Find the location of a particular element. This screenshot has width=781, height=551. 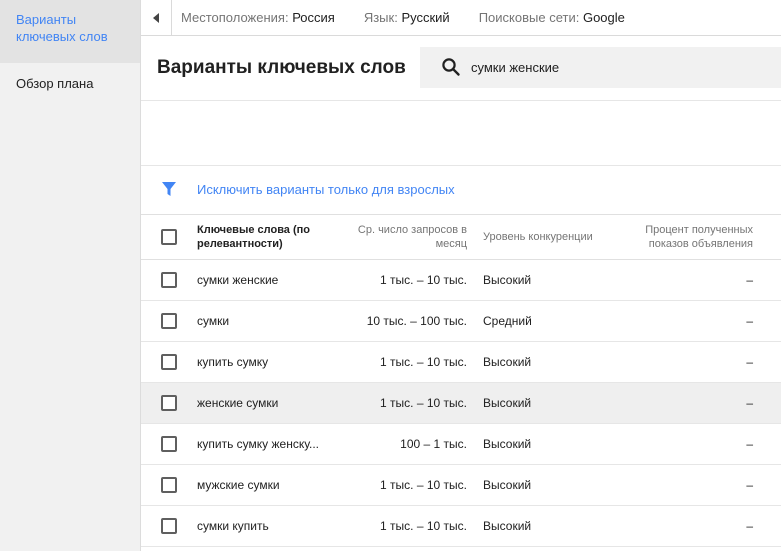

table-row: сумки женские 1 тыс. – 10 тыс. Высокий – is located at coordinates (461, 280).